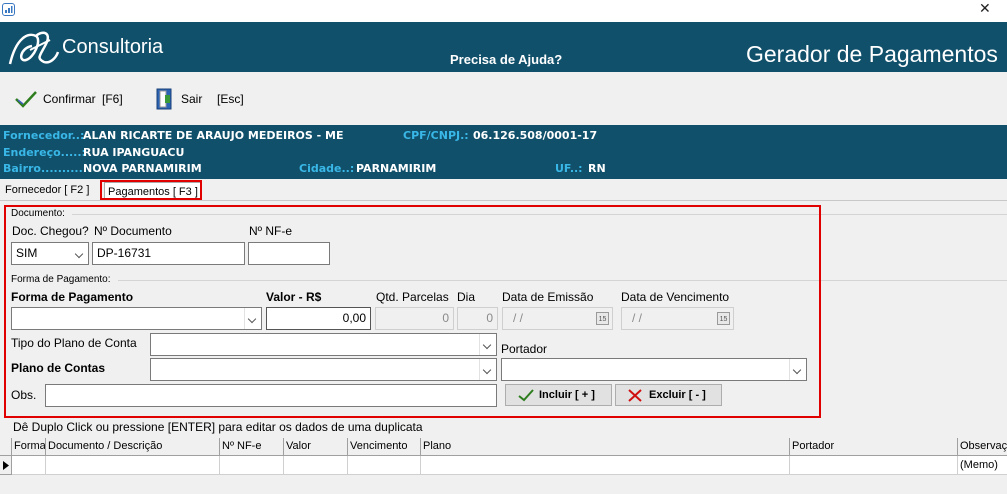  I want to click on checkmark-icon, so click(26, 99).